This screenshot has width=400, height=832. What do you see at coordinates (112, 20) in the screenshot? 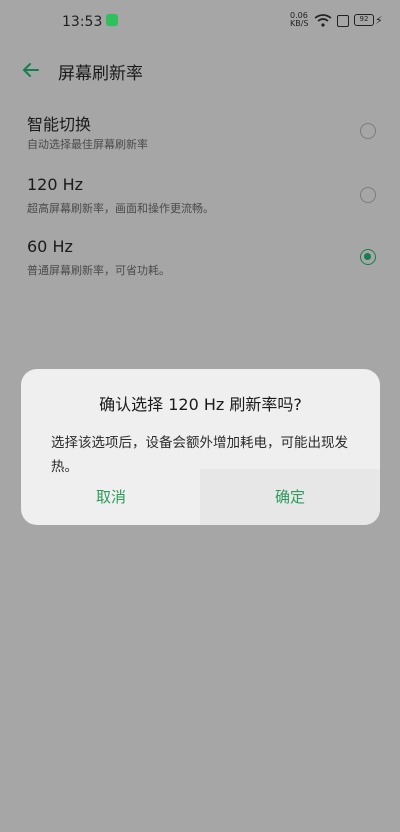
I see `wechat-notification-icon` at bounding box center [112, 20].